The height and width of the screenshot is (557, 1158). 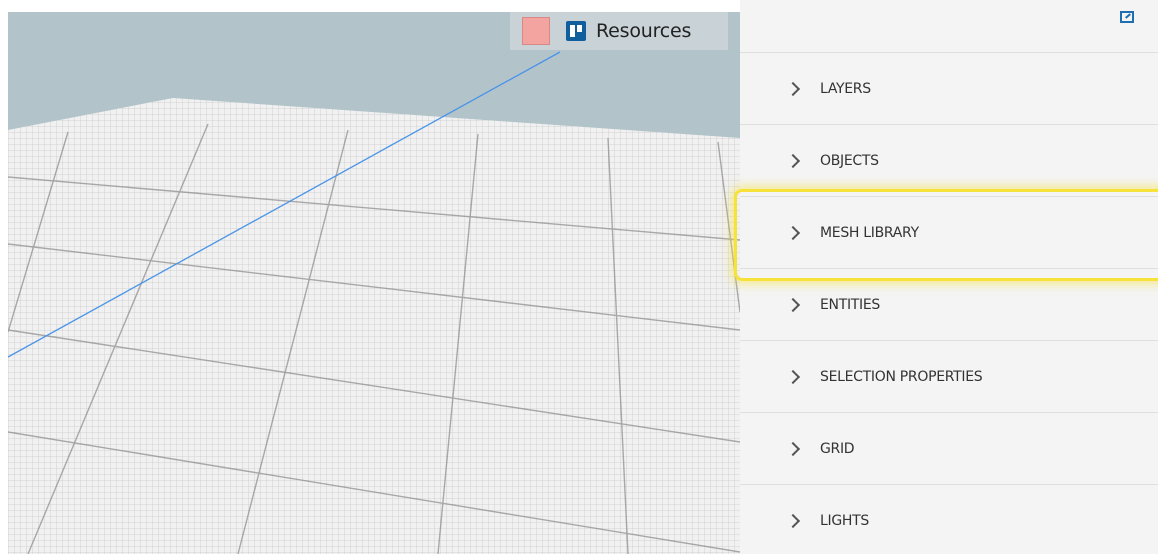 What do you see at coordinates (949, 233) in the screenshot?
I see `section-mesh-library: MESH LIBRARY` at bounding box center [949, 233].